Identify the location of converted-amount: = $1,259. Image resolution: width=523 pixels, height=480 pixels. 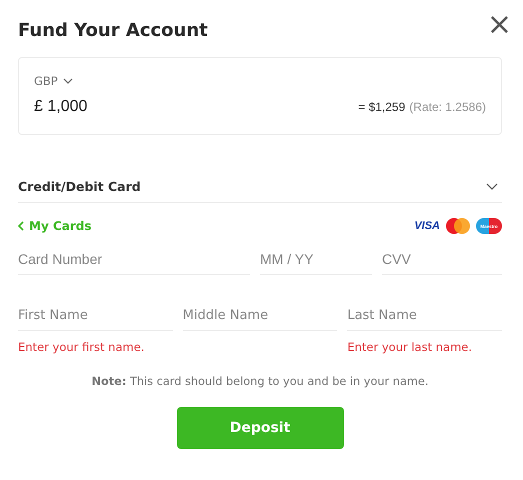
(382, 107).